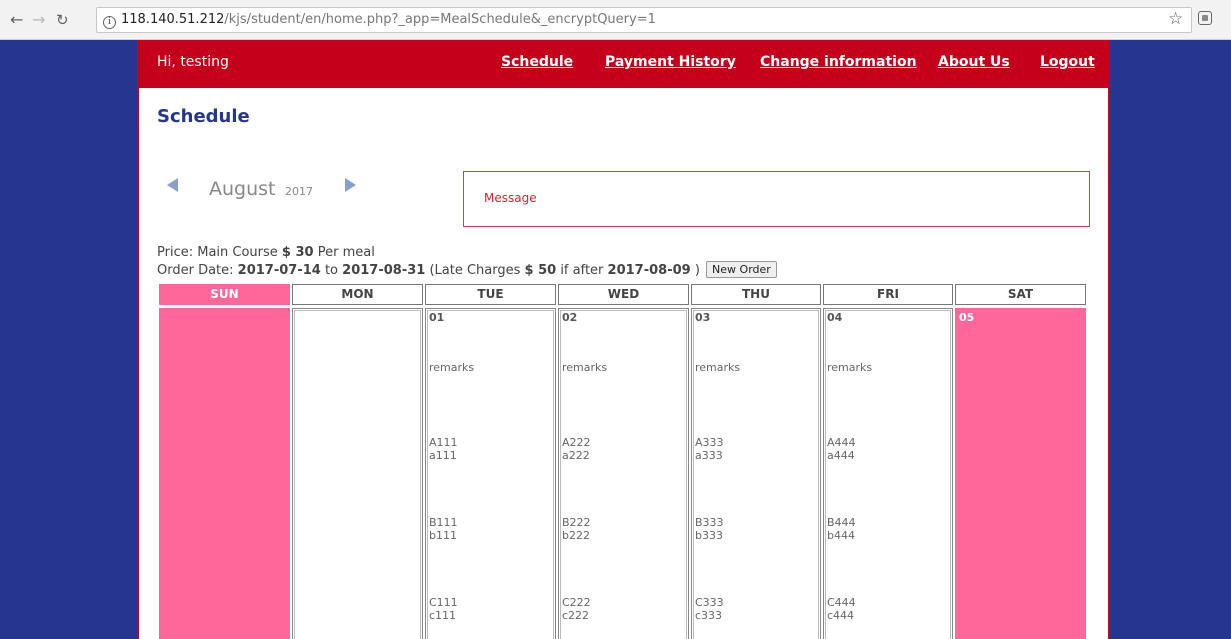  I want to click on forward-arrow-icon: →, so click(38, 20).